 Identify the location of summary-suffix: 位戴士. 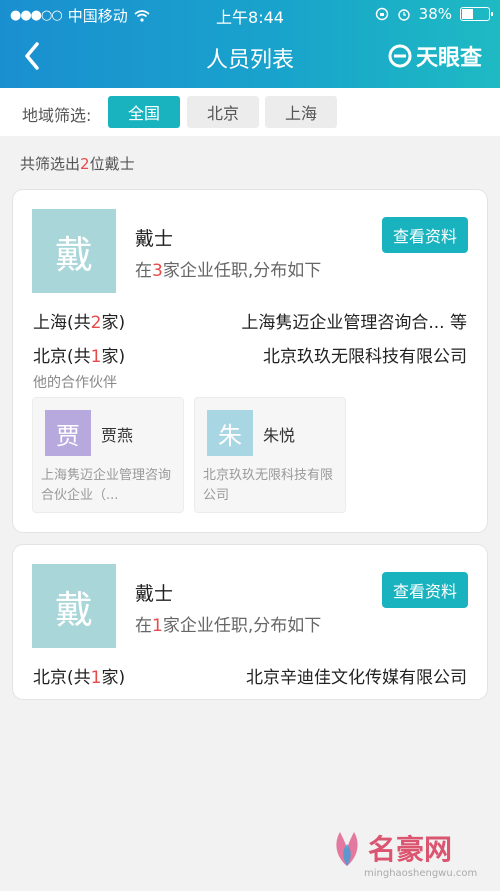
(112, 164).